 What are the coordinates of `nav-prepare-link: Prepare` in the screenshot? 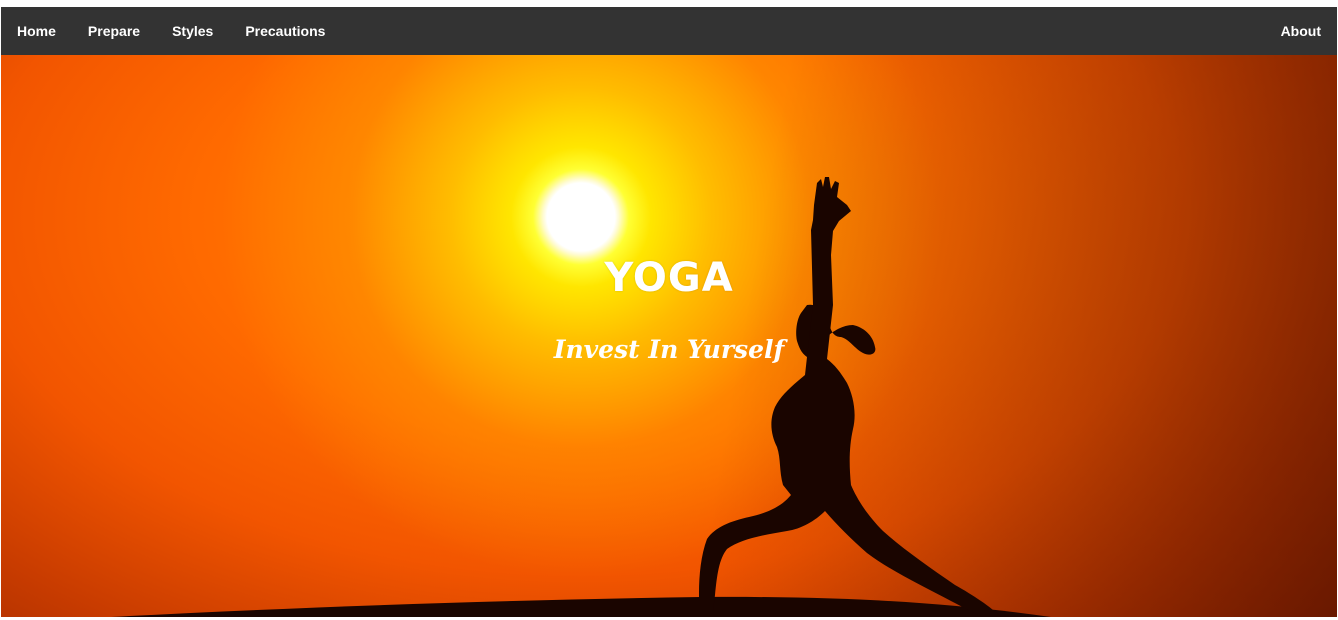 It's located at (114, 31).